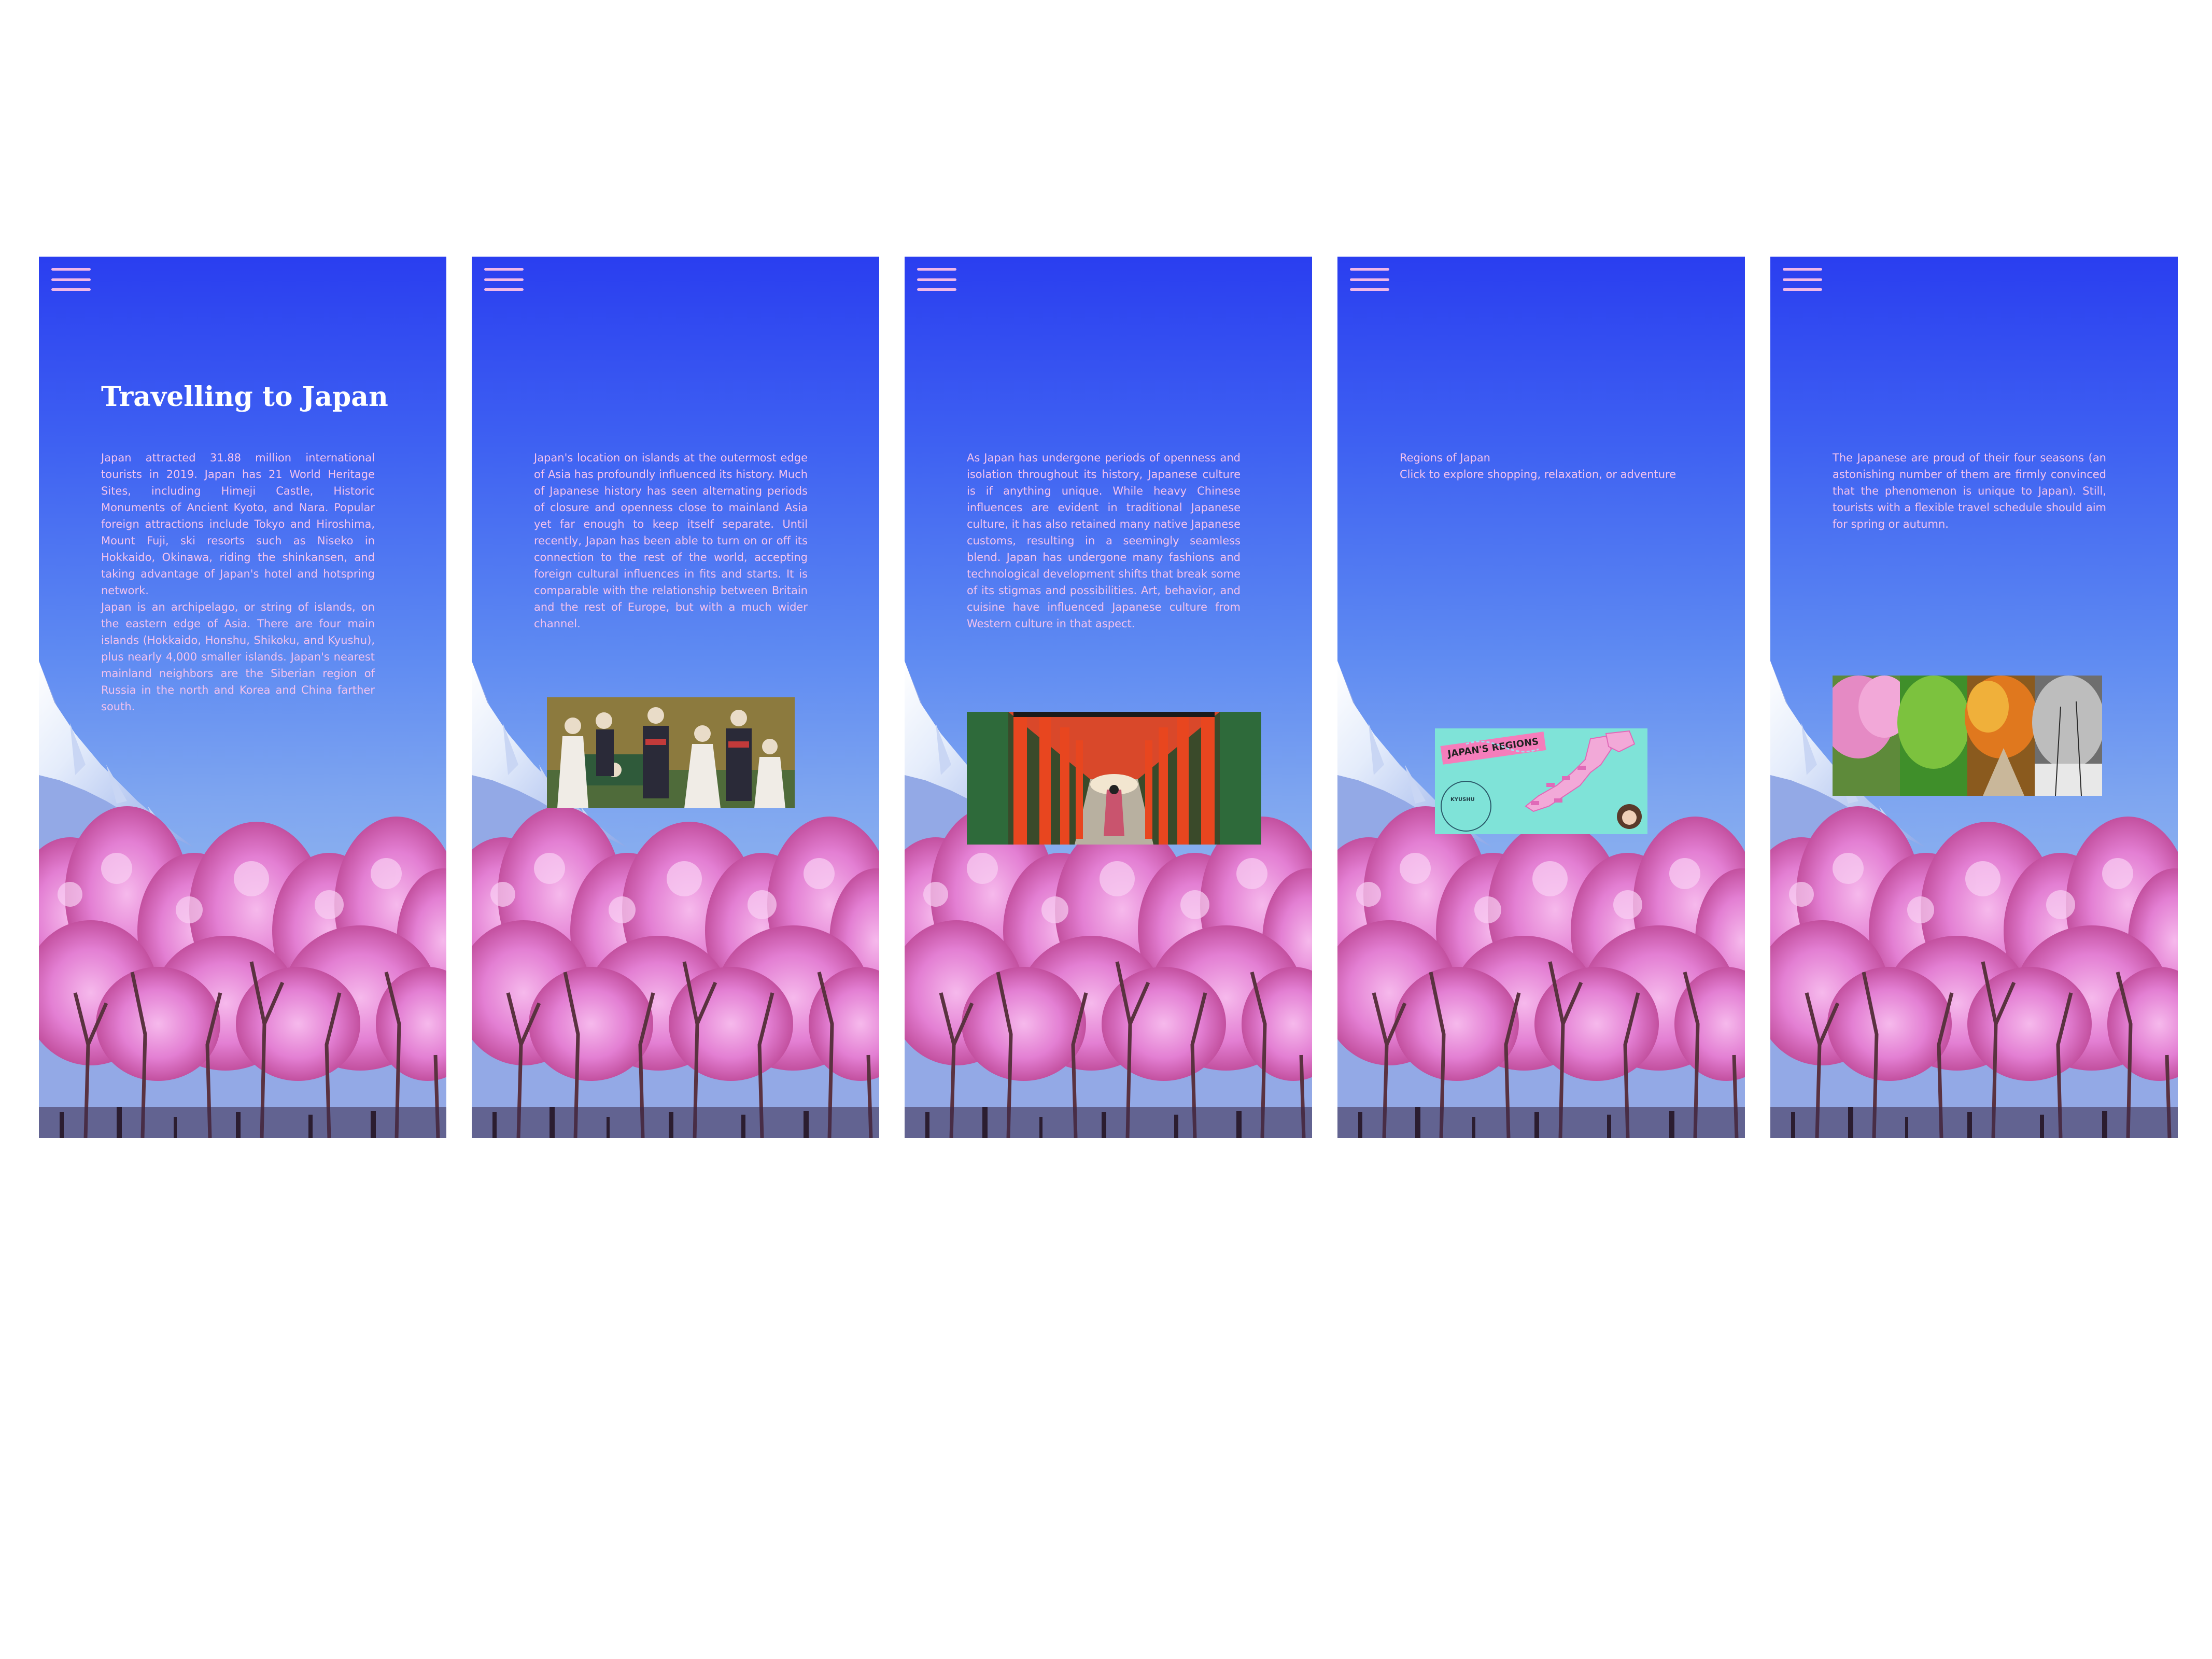  Describe the element at coordinates (1967, 736) in the screenshot. I see `four-seasons-photo` at that location.